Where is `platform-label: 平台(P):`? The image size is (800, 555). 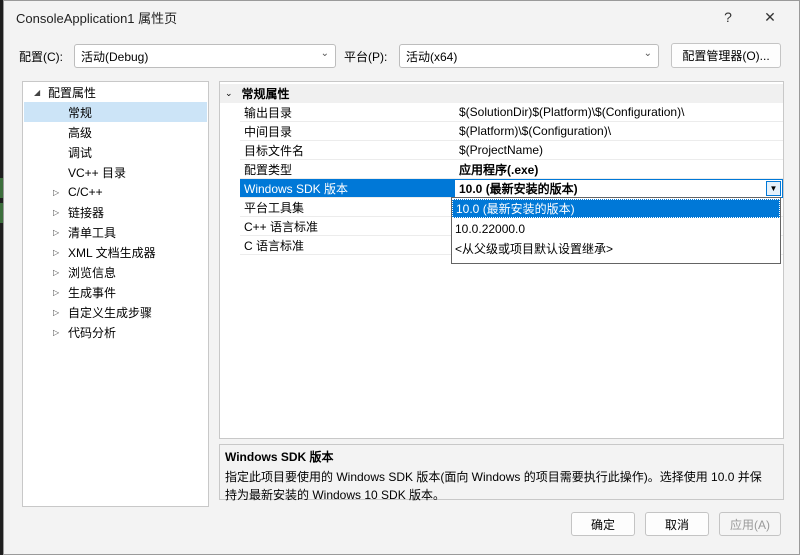
platform-label: 平台(P): is located at coordinates (366, 57).